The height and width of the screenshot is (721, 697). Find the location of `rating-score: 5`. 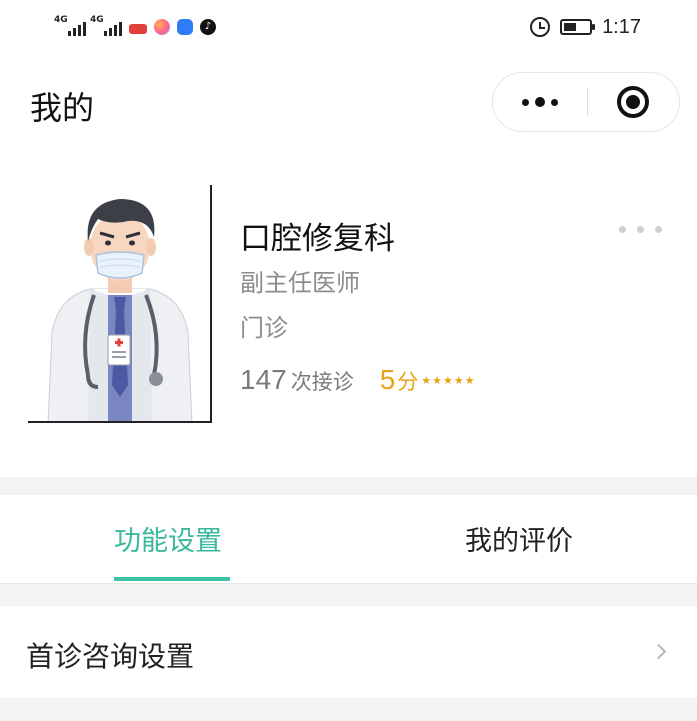

rating-score: 5 is located at coordinates (387, 379).